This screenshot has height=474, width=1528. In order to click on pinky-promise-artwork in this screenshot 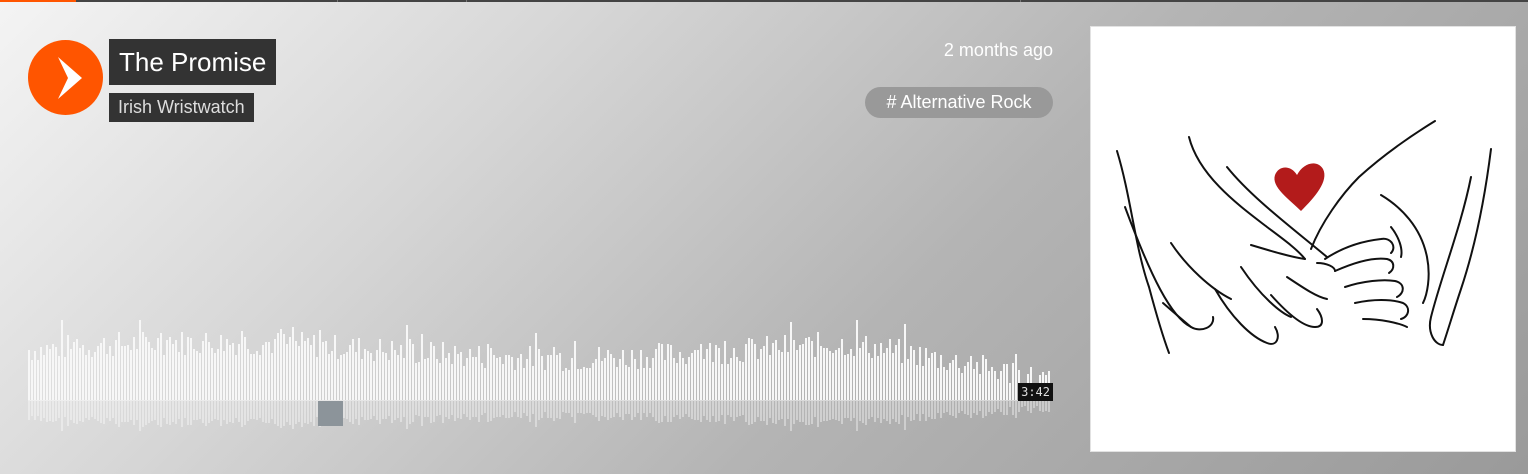, I will do `click(1304, 237)`.